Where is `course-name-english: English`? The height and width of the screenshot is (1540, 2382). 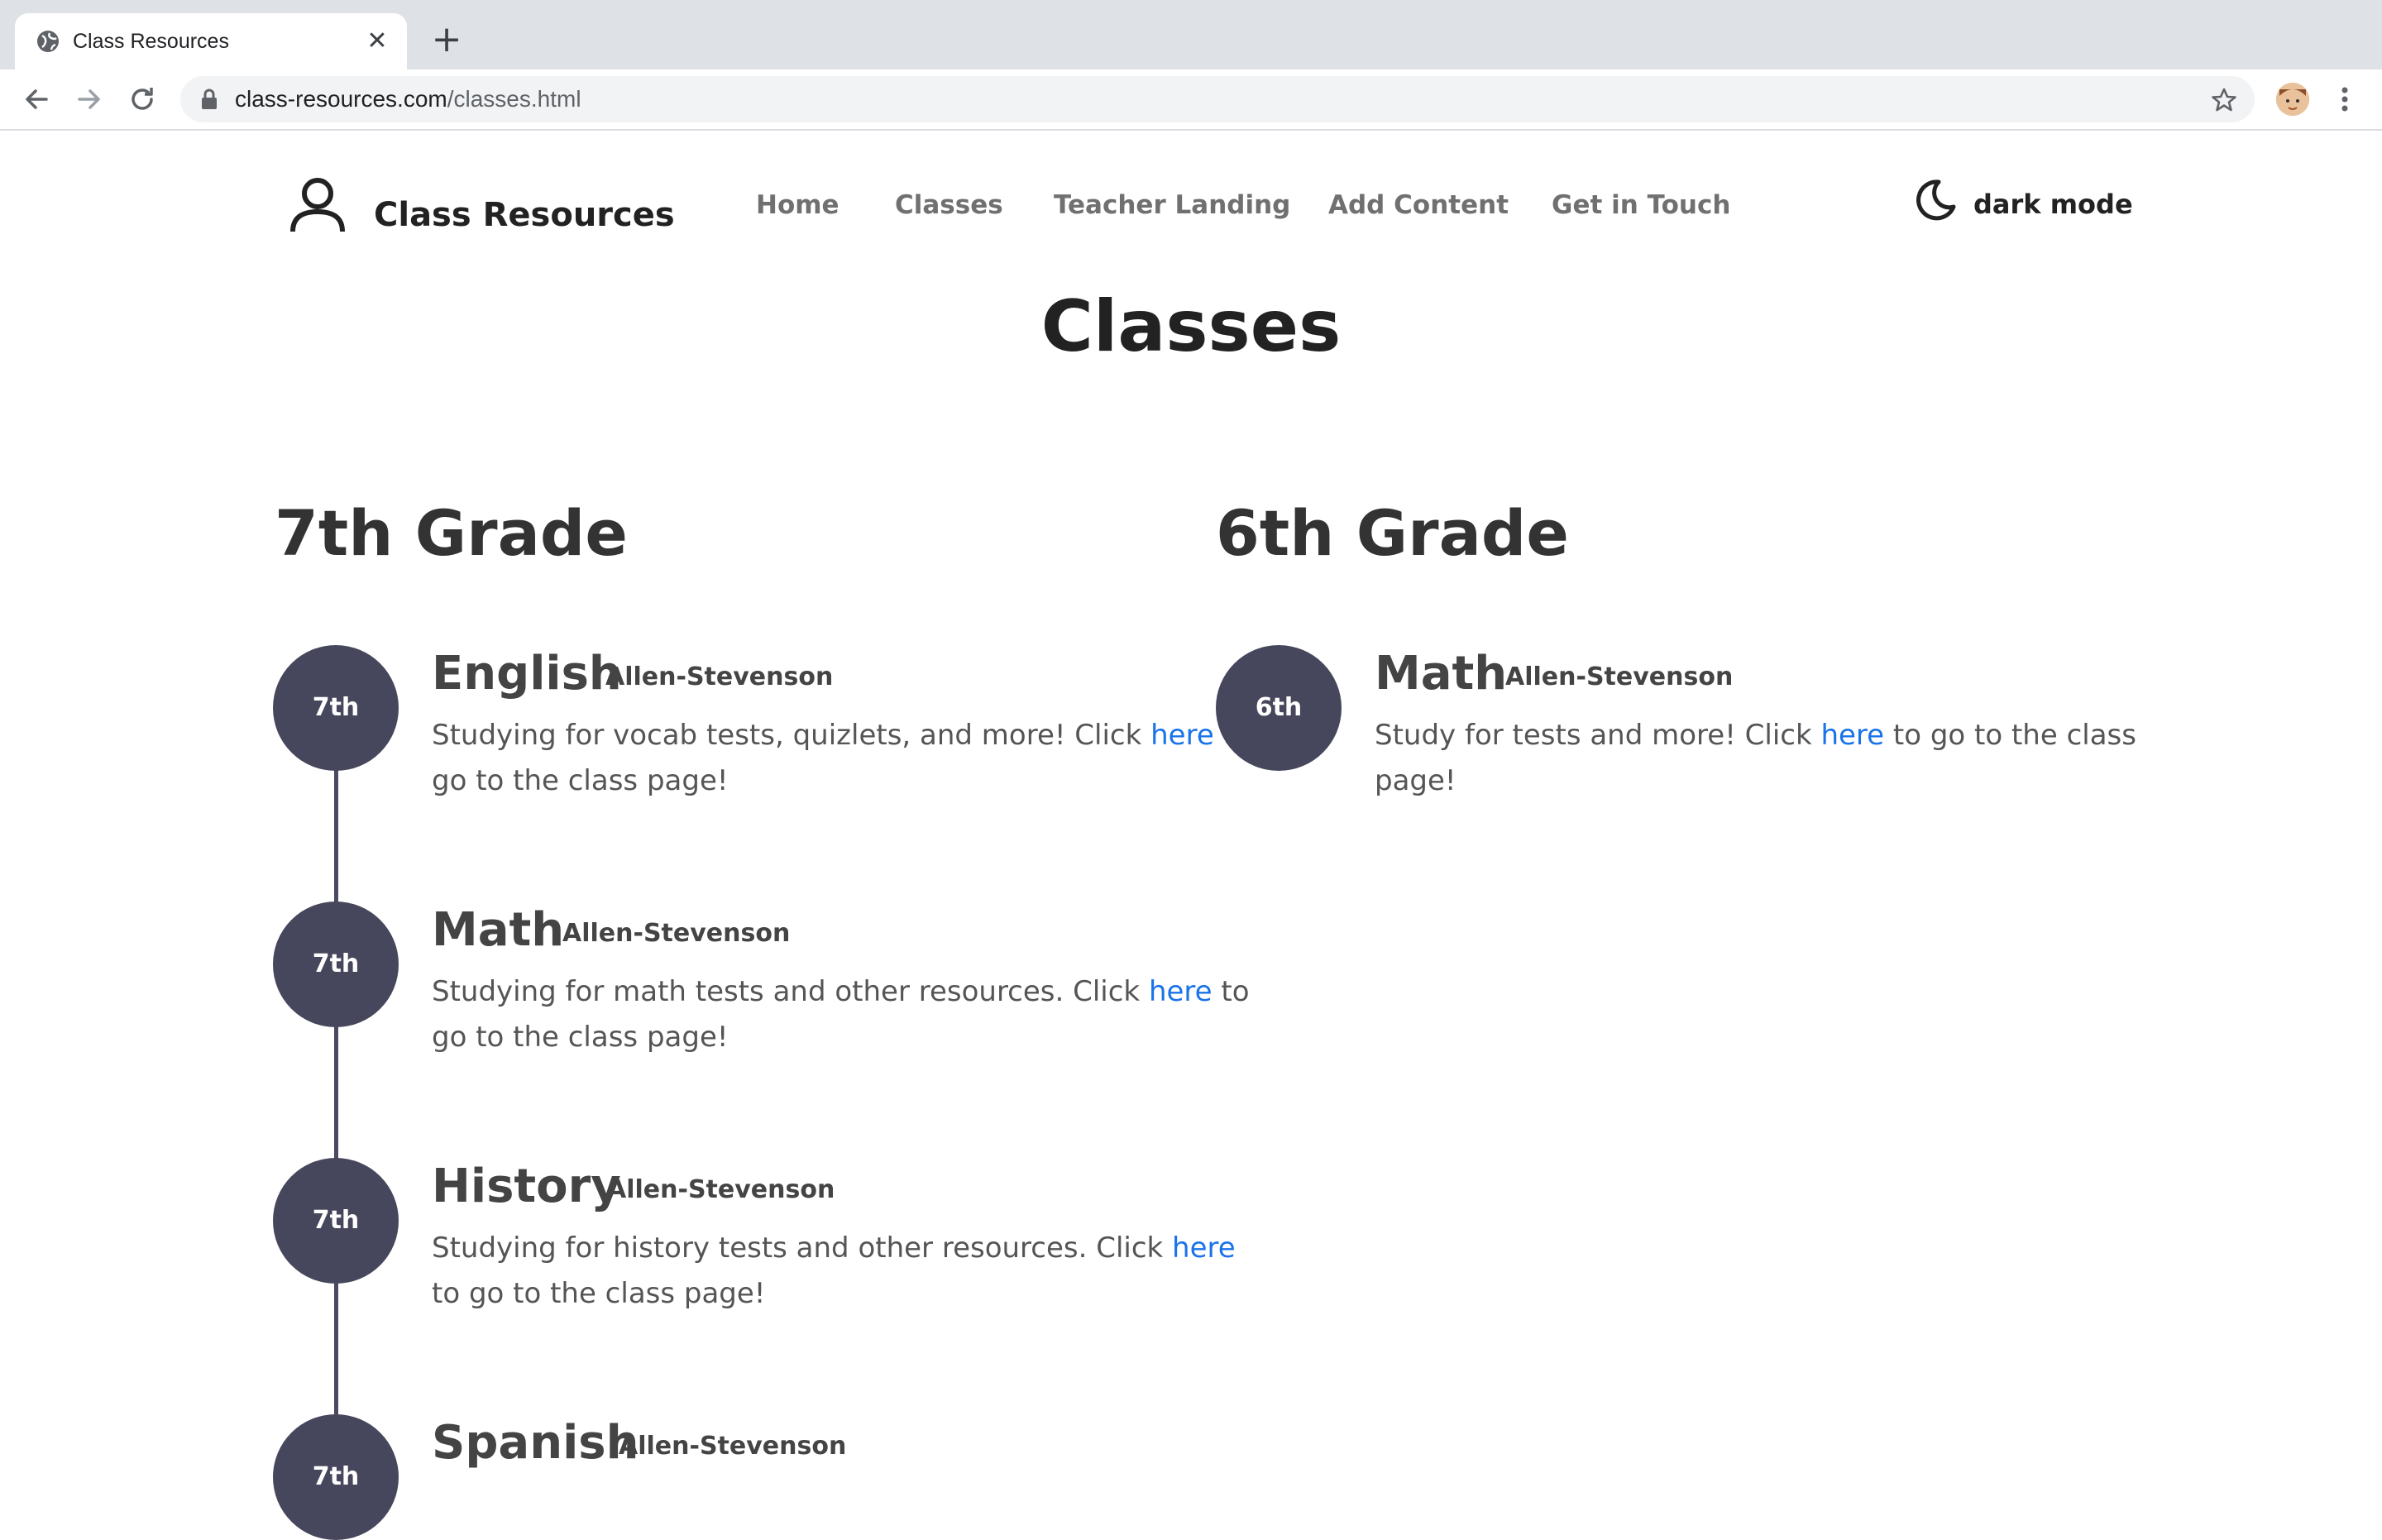 course-name-english: English is located at coordinates (527, 674).